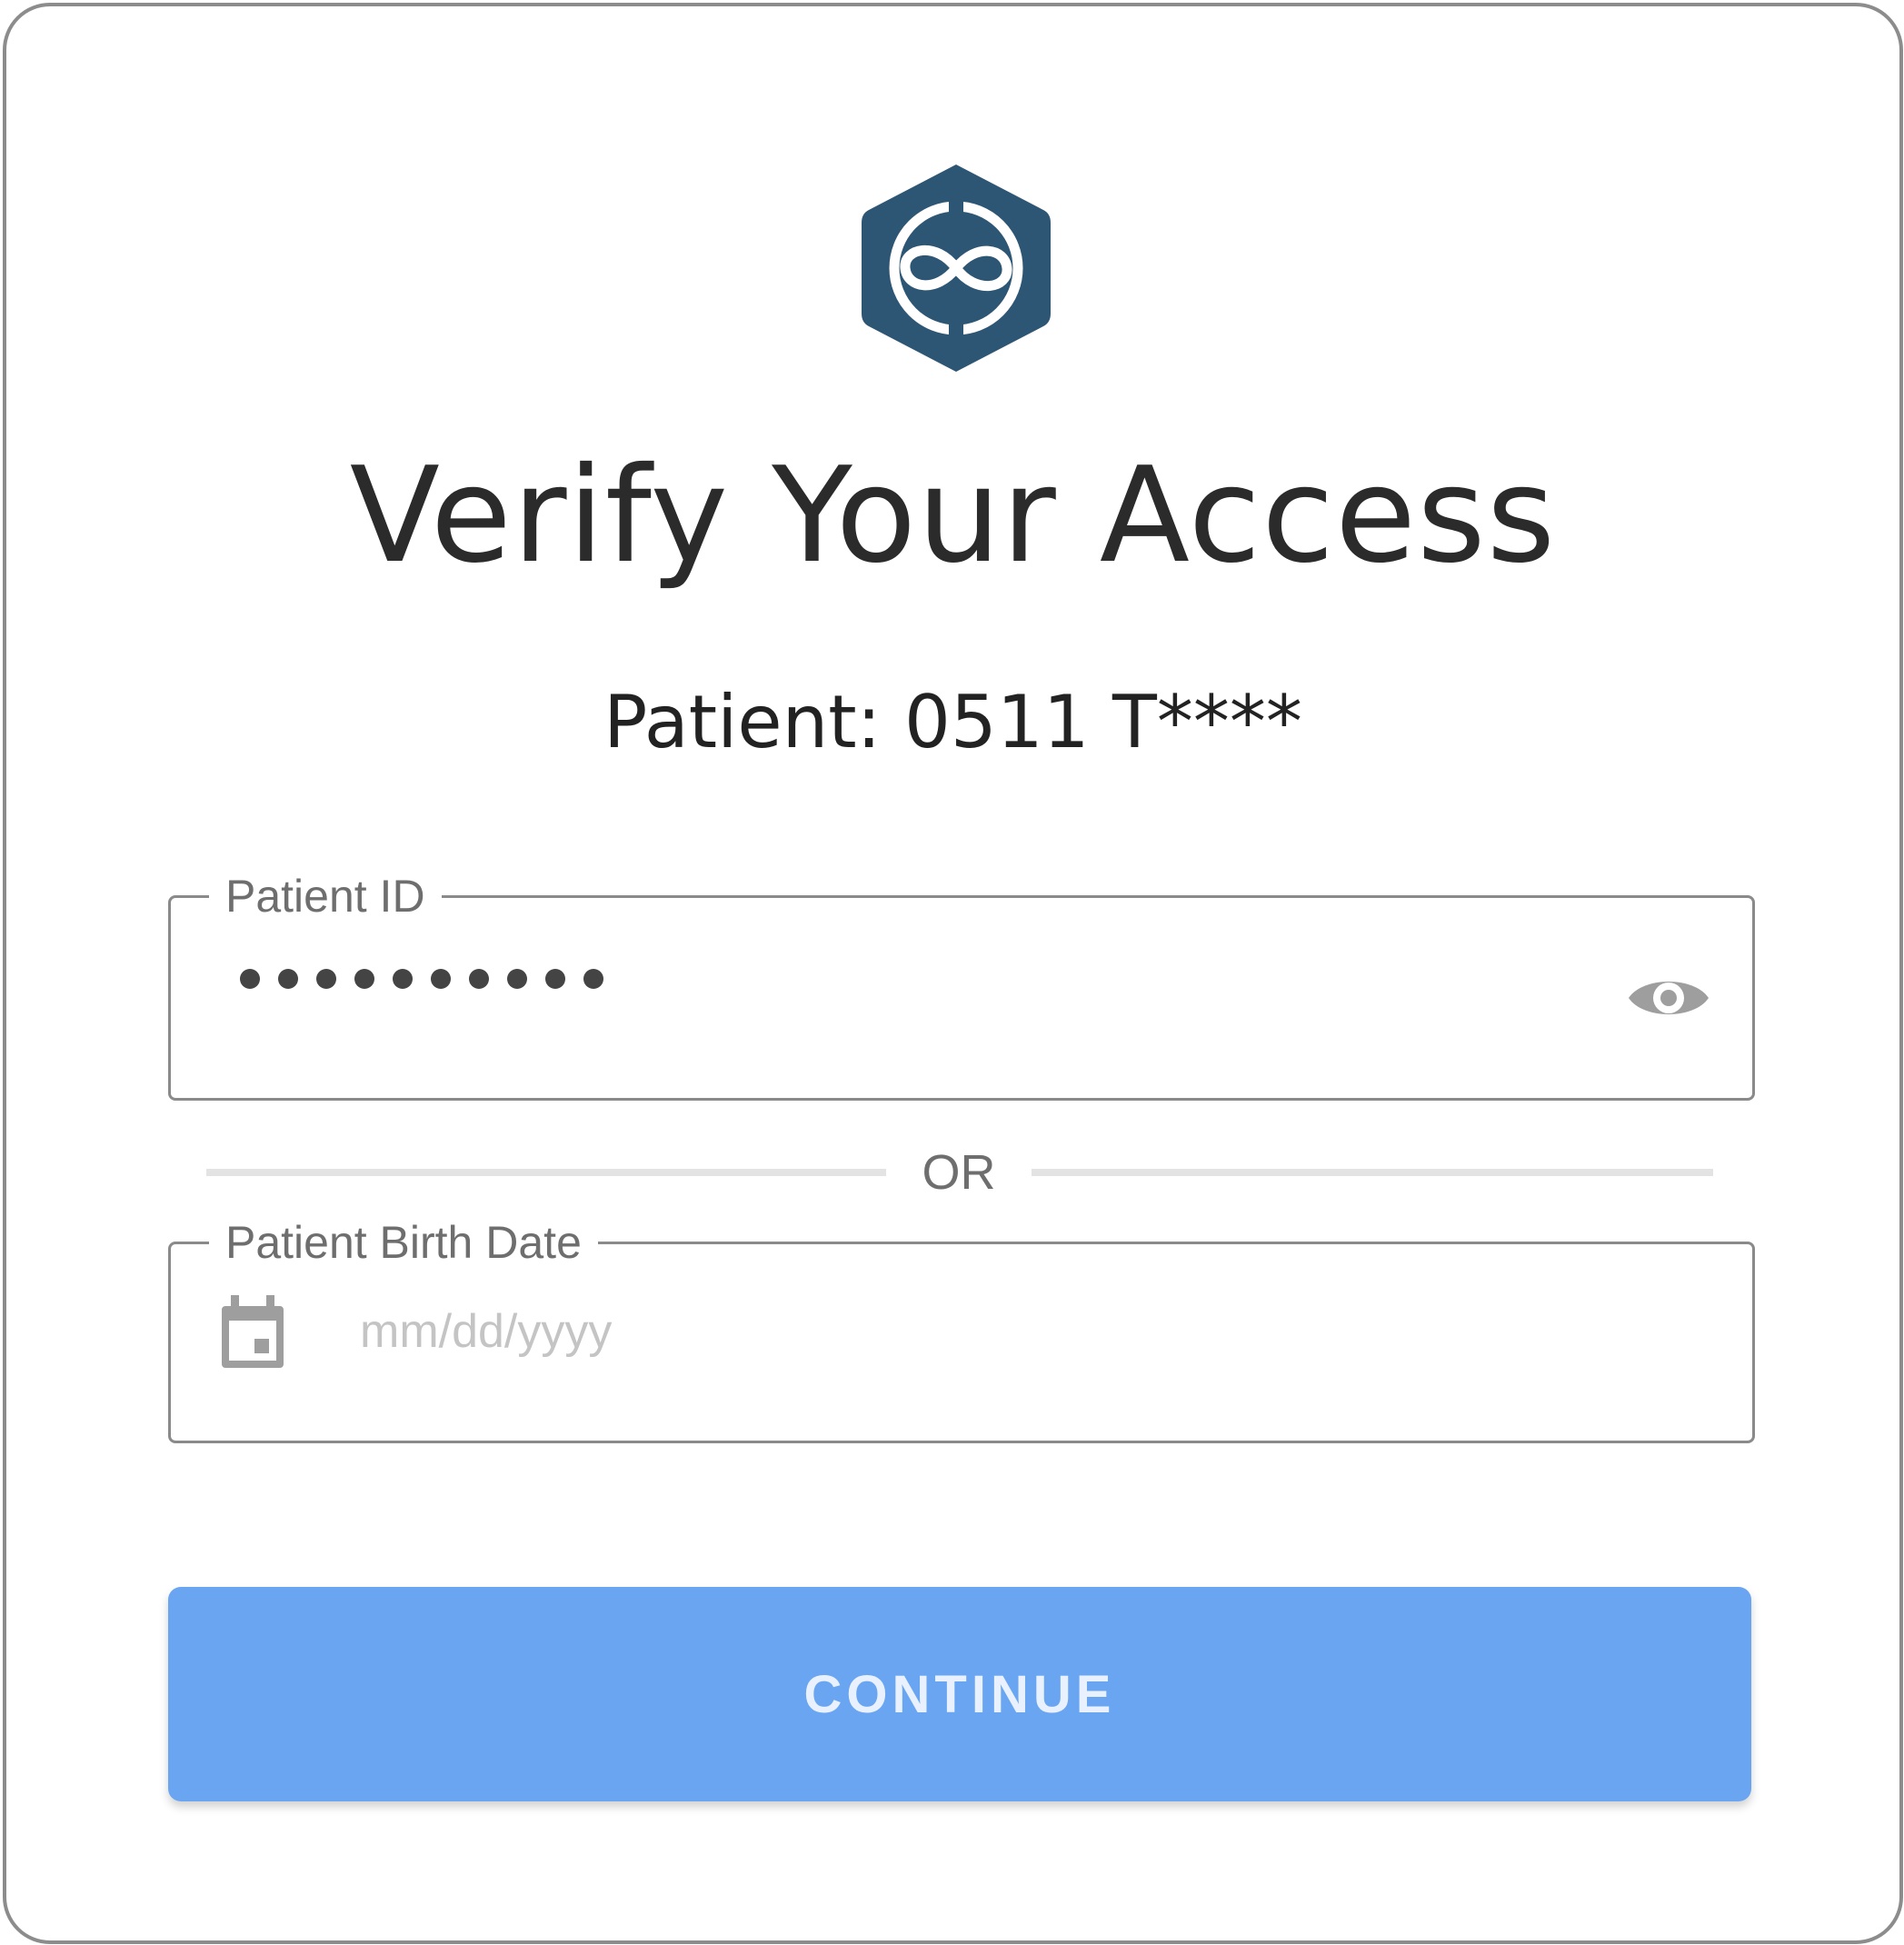  What do you see at coordinates (962, 984) in the screenshot?
I see `patient-id-field: Patient ID` at bounding box center [962, 984].